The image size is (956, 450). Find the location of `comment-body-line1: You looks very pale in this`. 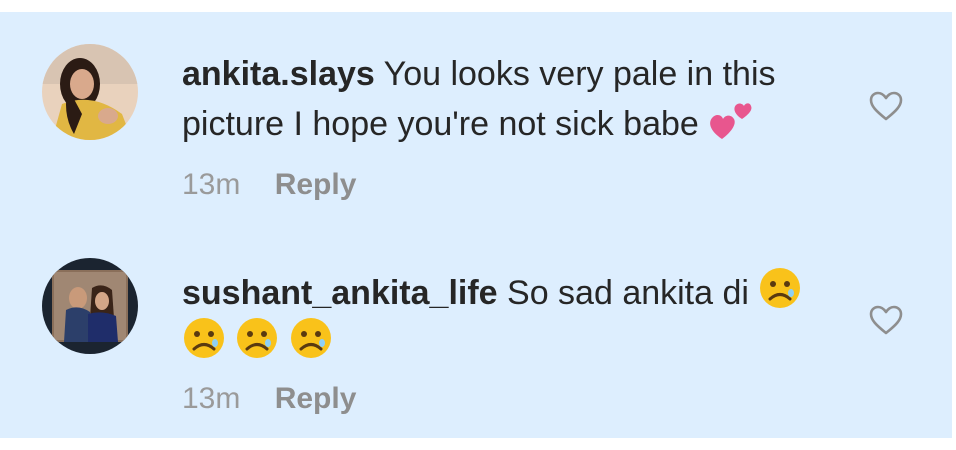

comment-body-line1: You looks very pale in this is located at coordinates (579, 74).